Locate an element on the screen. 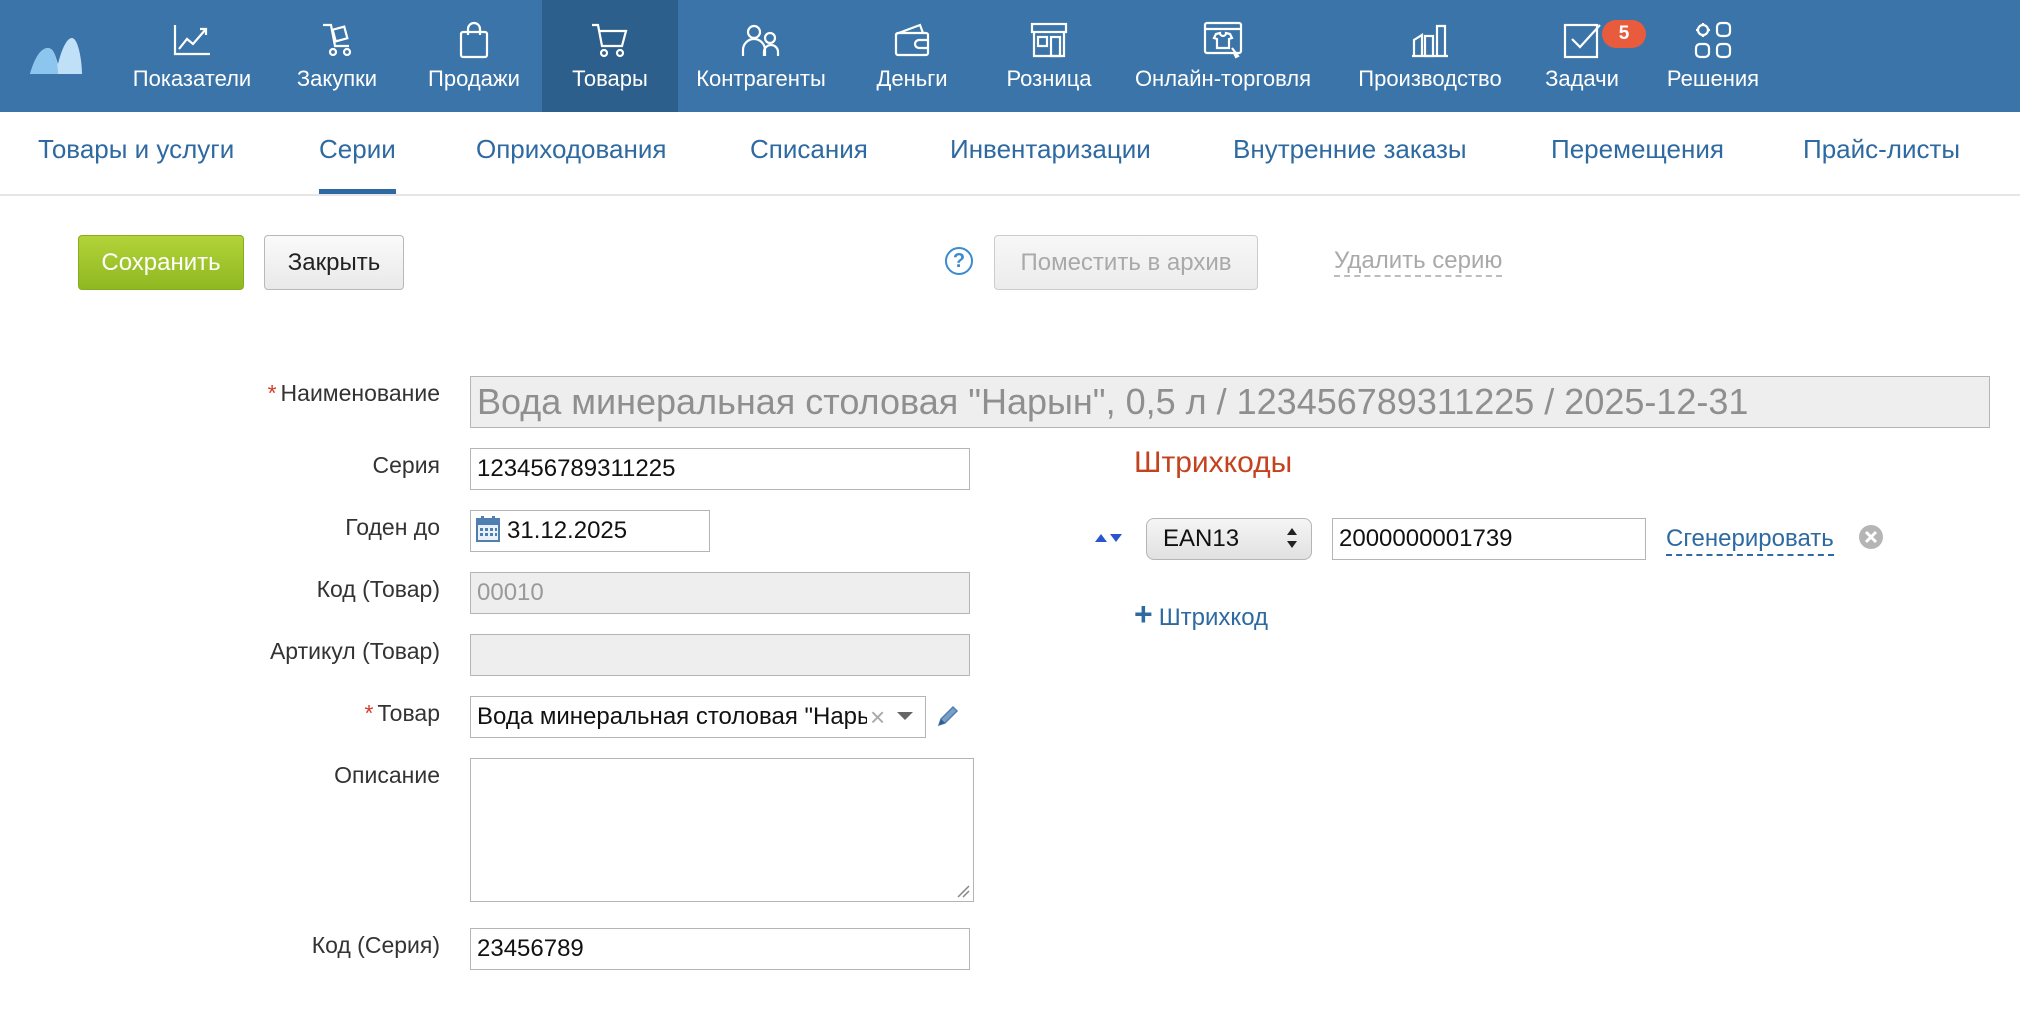  app-logo is located at coordinates (56, 54).